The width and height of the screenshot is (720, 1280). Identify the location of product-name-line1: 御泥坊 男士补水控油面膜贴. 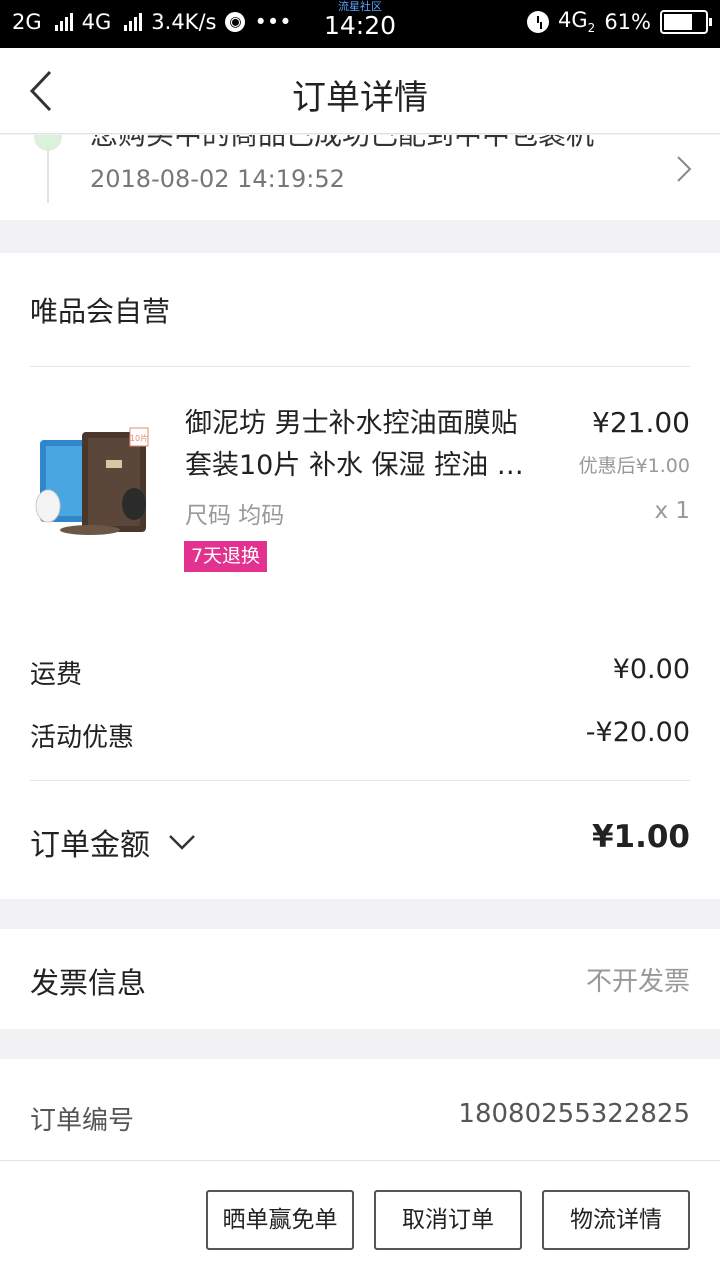
(351, 423).